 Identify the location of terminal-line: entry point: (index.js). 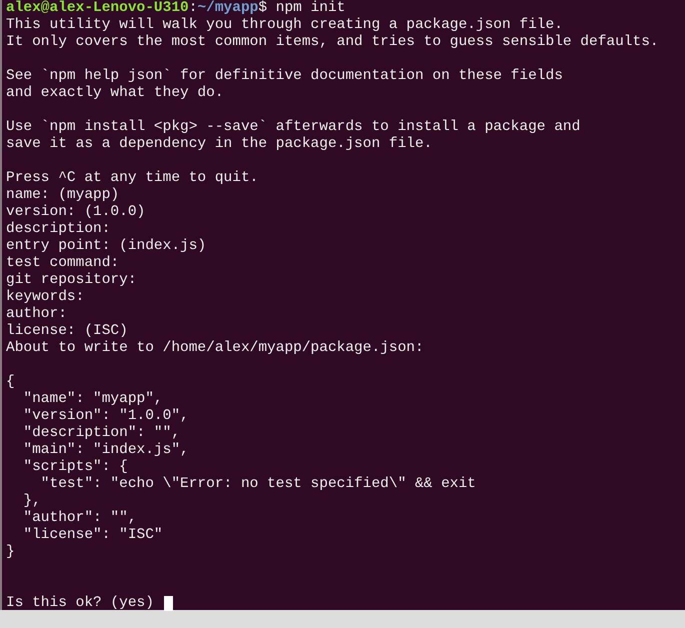
(106, 246).